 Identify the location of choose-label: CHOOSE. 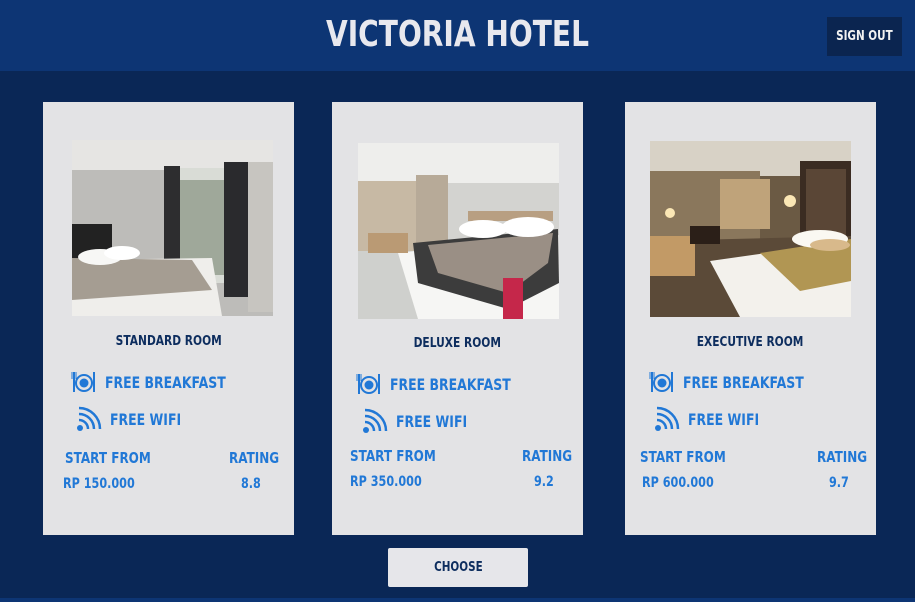
(458, 567).